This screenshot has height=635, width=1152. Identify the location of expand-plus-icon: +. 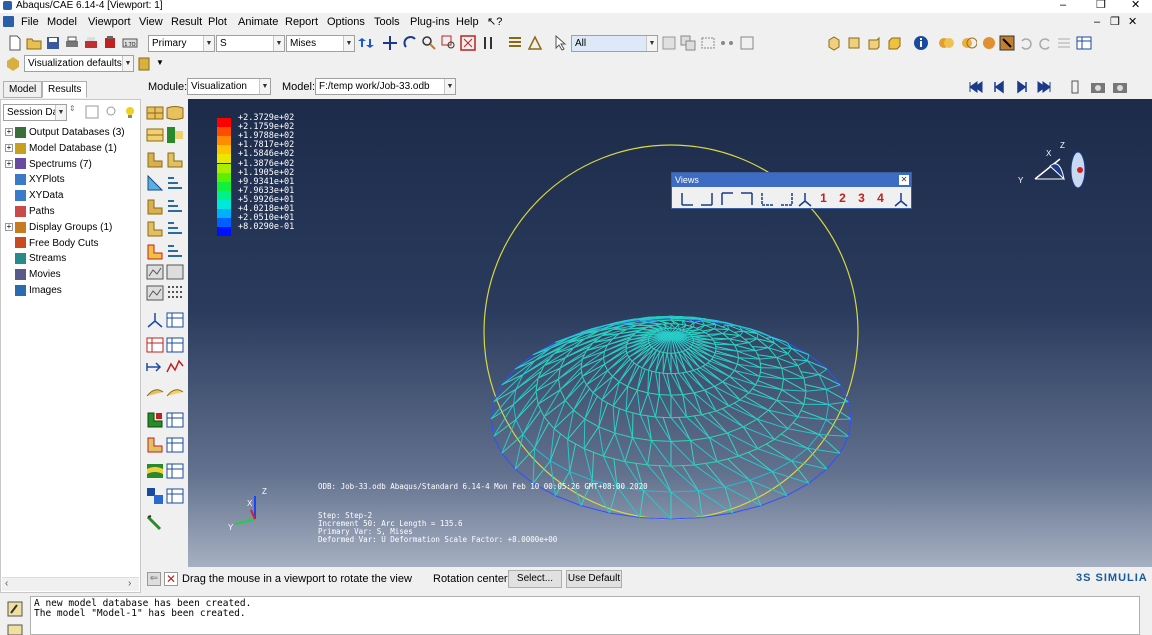
(9, 148).